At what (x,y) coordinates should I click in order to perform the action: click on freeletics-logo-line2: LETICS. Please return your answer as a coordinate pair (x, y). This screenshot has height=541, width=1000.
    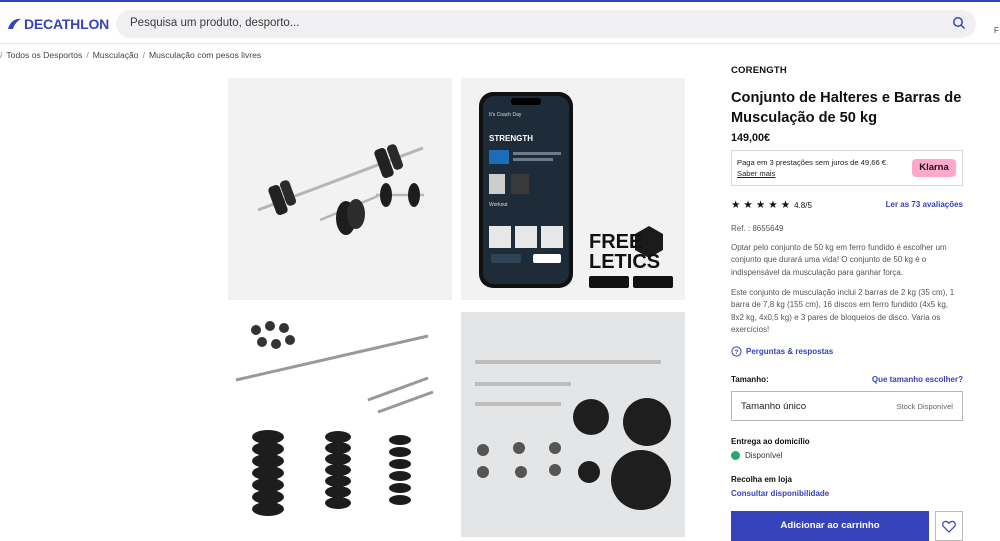
    Looking at the image, I should click on (624, 262).